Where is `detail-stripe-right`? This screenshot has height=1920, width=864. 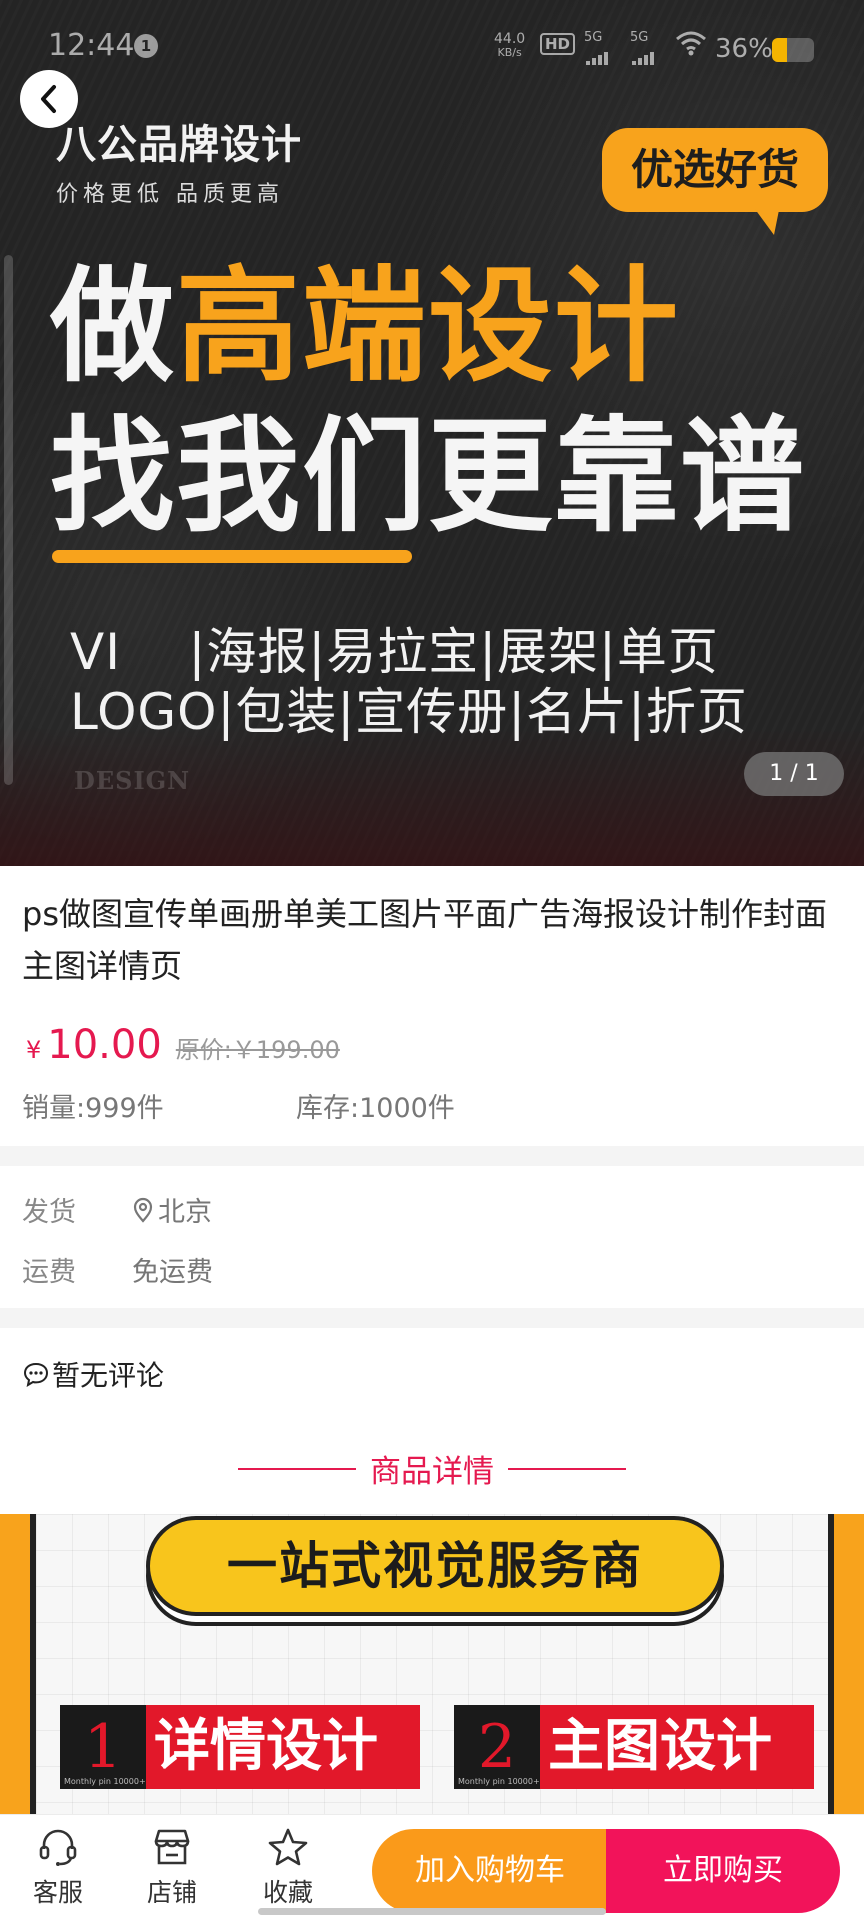
detail-stripe-right is located at coordinates (846, 1664).